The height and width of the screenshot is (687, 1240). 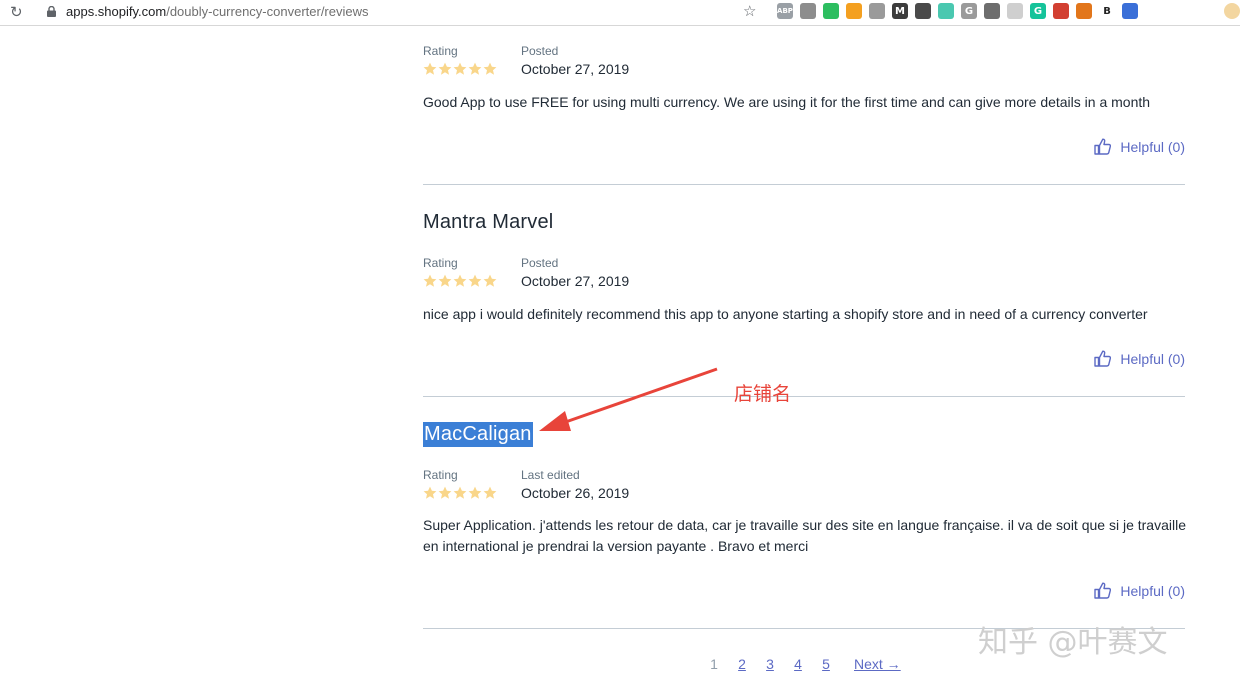 What do you see at coordinates (804, 184) in the screenshot?
I see `divider` at bounding box center [804, 184].